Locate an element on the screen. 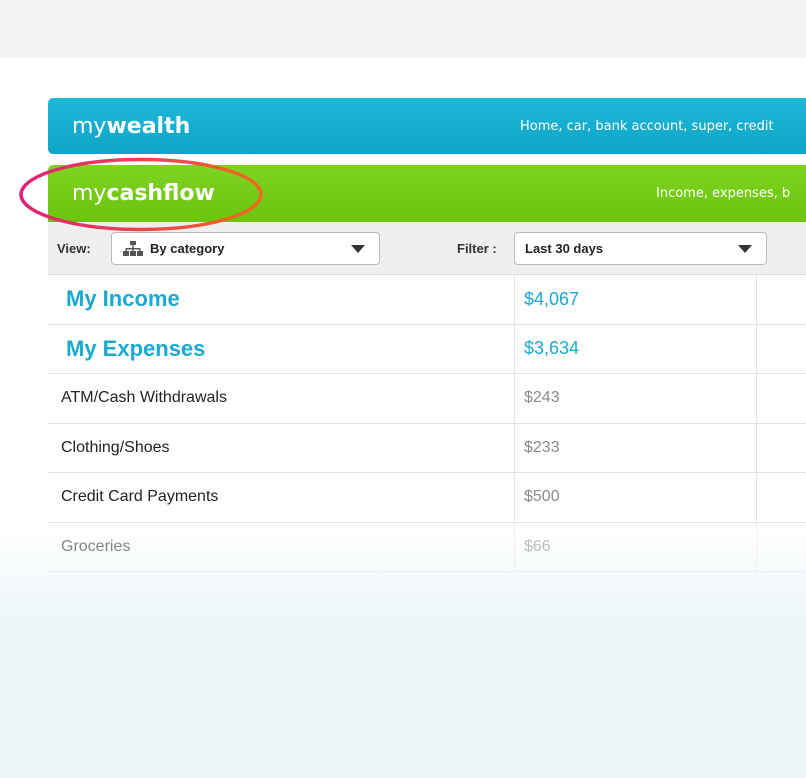  row-label: My Income is located at coordinates (281, 299).